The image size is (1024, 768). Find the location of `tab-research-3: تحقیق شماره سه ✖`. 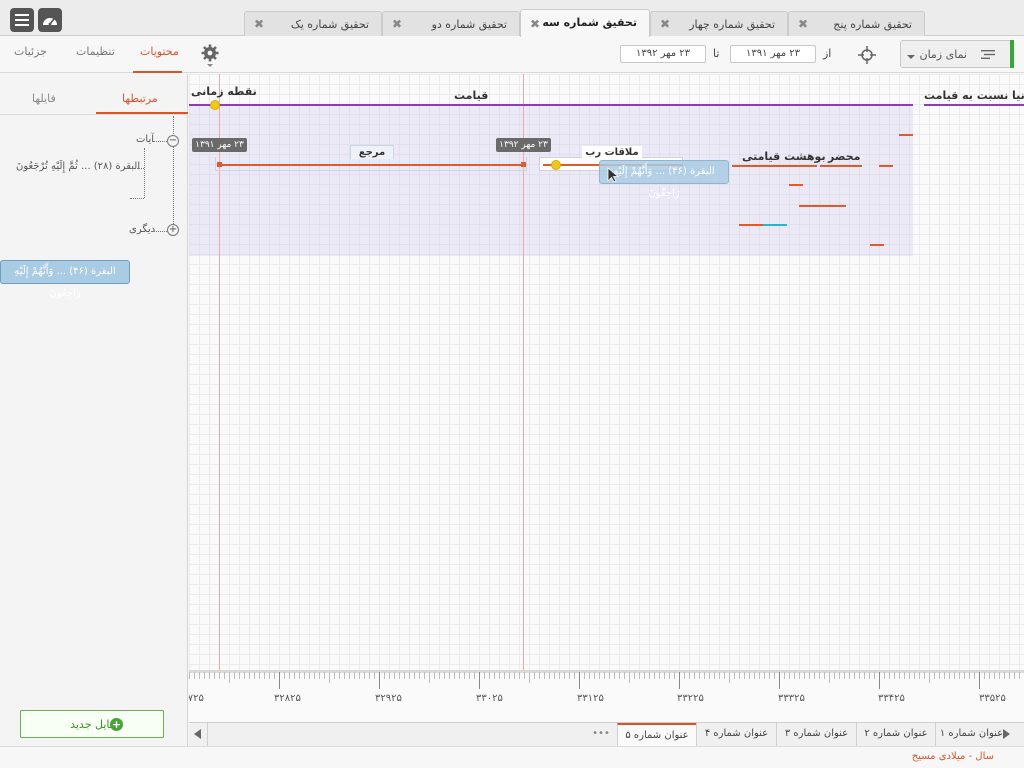

tab-research-3: تحقیق شماره سه ✖ is located at coordinates (585, 23).